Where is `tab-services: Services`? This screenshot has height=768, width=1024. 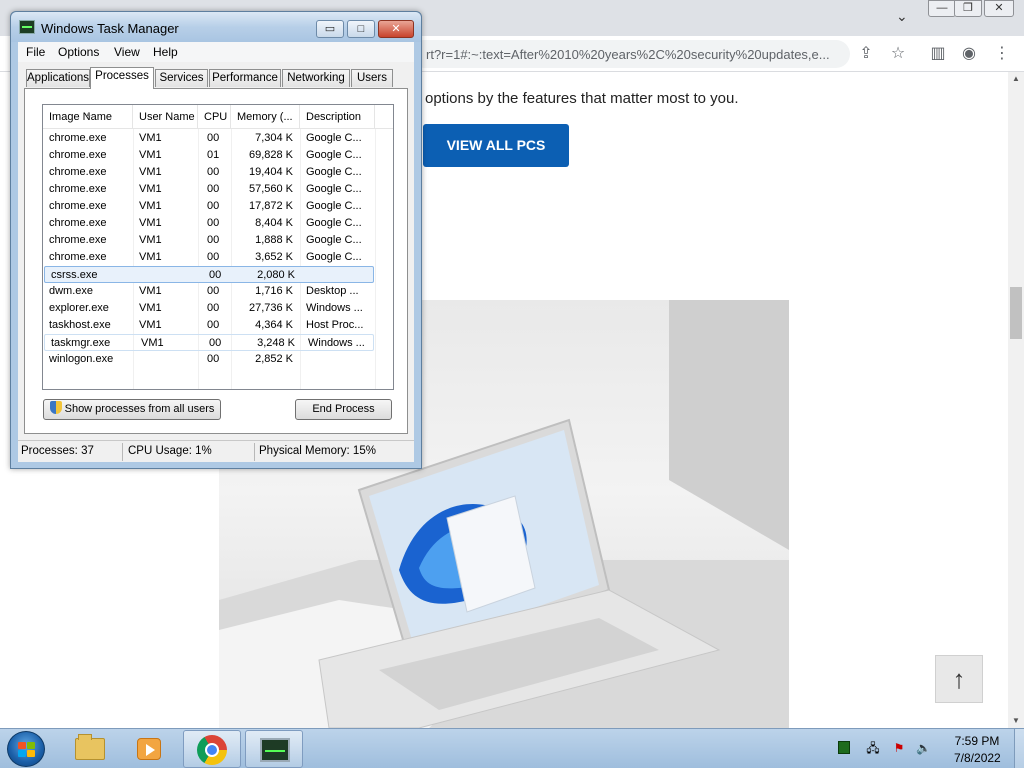
tab-services: Services is located at coordinates (181, 78).